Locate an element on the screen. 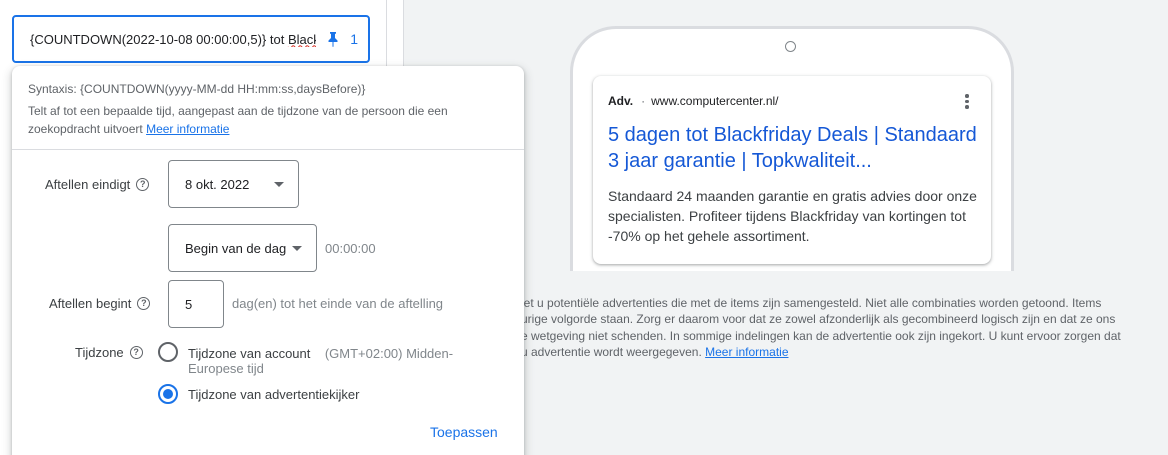 This screenshot has width=1168, height=455. kebab-menu-icon is located at coordinates (967, 102).